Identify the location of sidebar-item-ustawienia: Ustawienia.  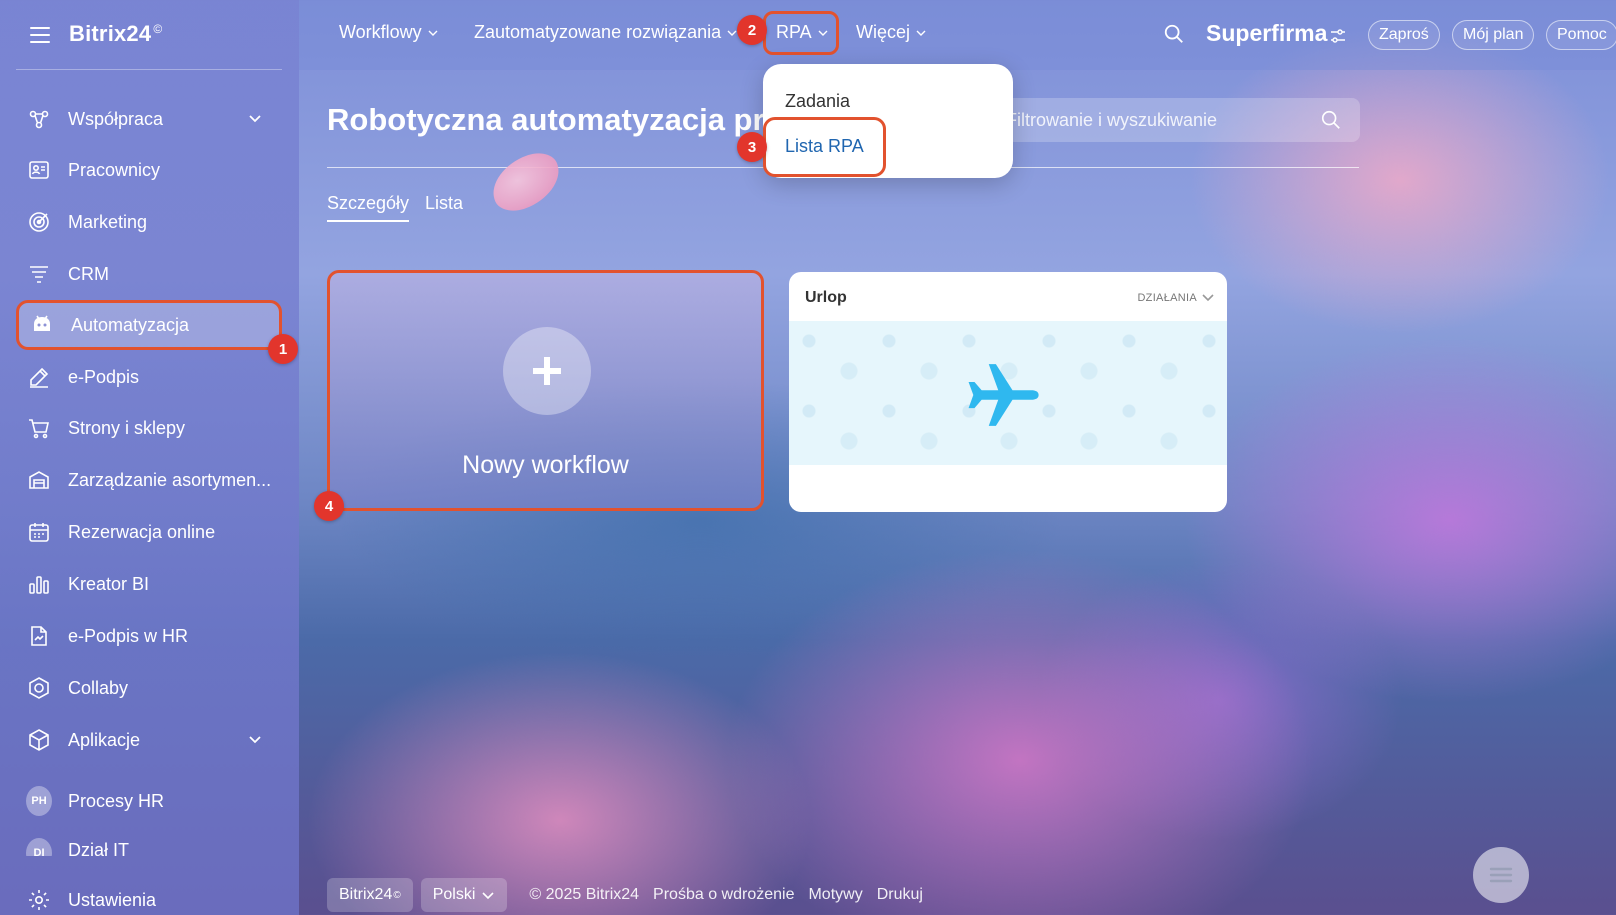
(149, 896).